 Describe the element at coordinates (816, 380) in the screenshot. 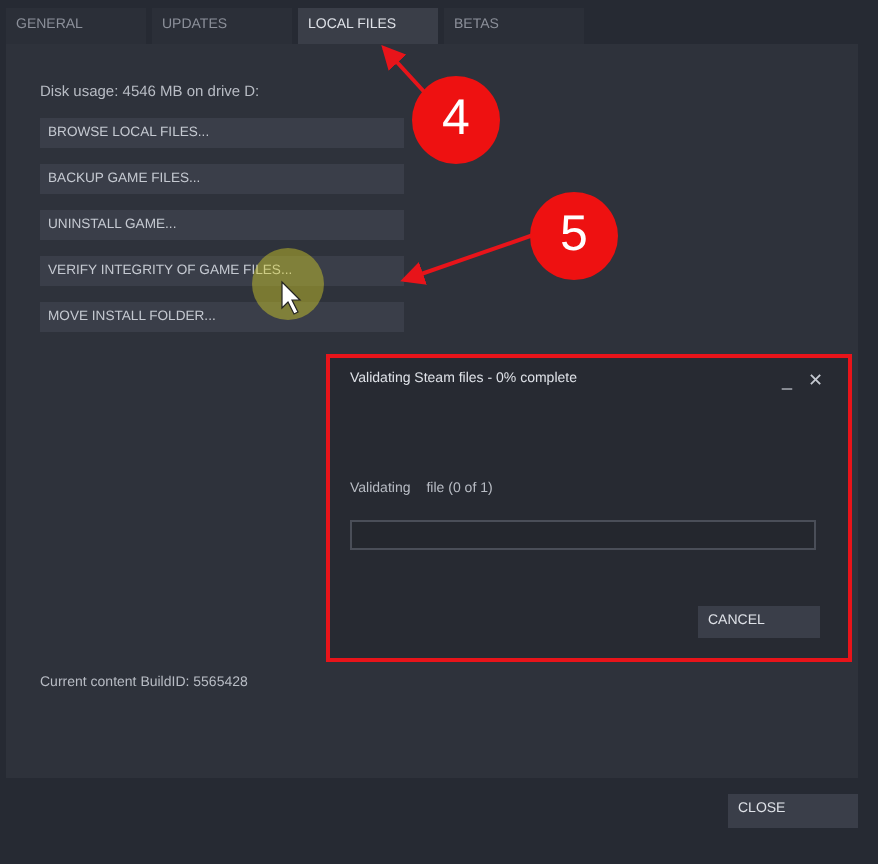

I see `close-button: ✕` at that location.